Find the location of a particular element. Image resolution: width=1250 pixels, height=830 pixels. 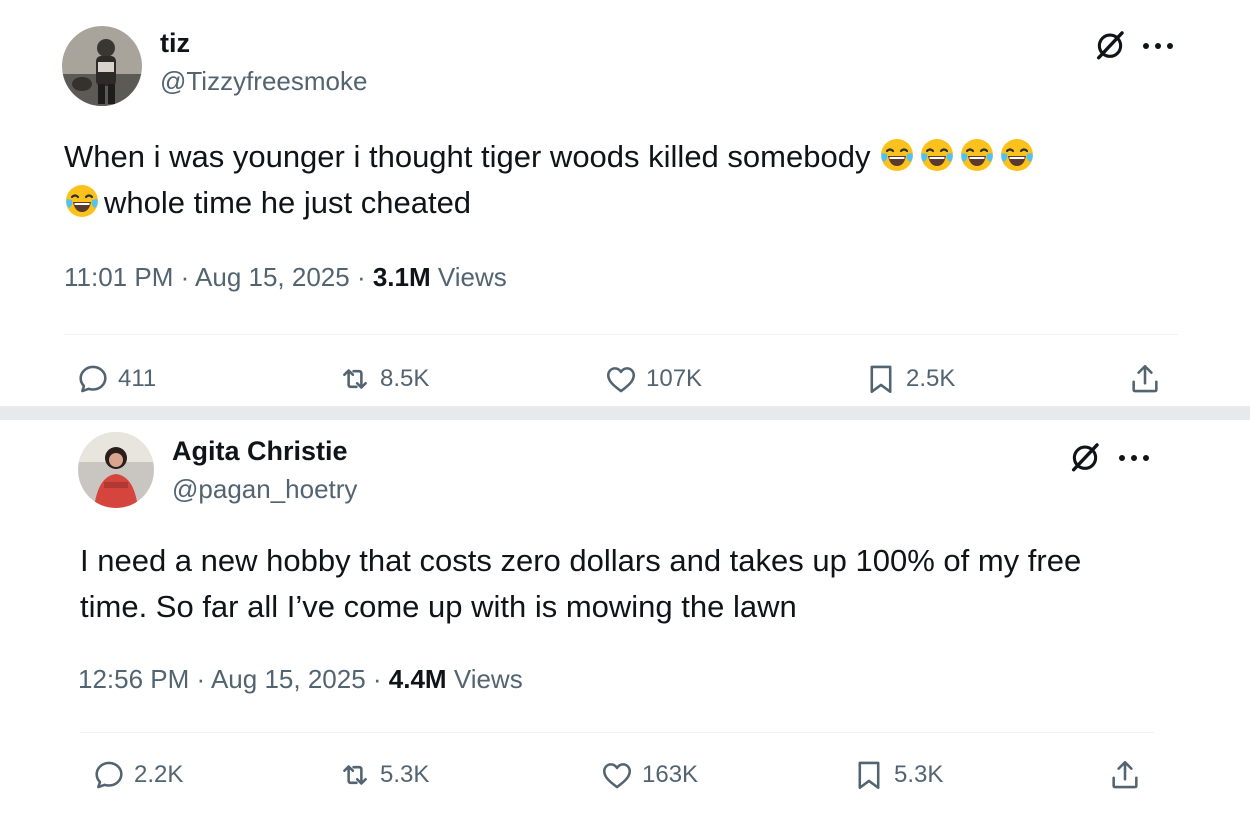

tweet-meta: 11:01 PM · Aug 15, 2025 · 3.1M Views is located at coordinates (285, 277).